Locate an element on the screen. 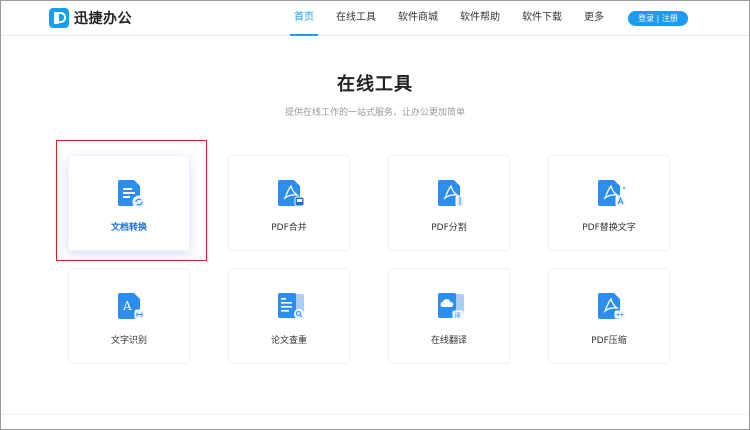  text-recognition-icon: A is located at coordinates (131, 306).